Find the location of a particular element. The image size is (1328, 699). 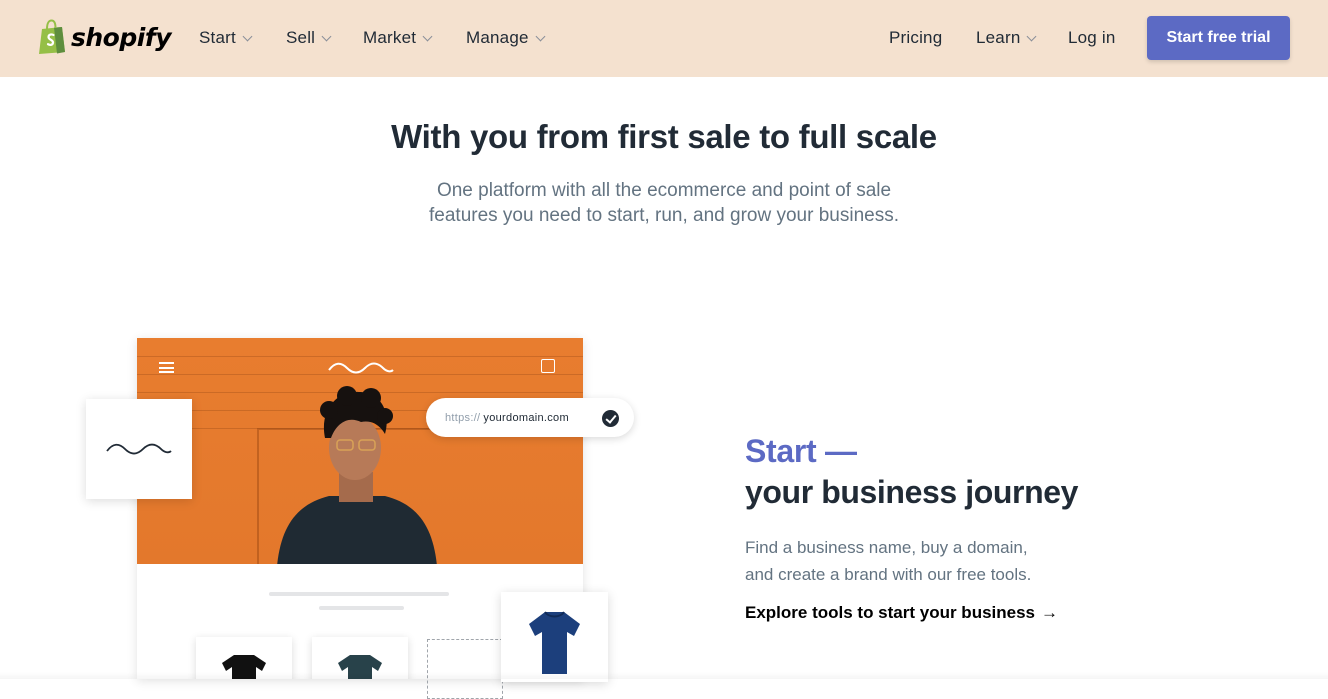

section-accent-heading: Start — is located at coordinates (801, 451).